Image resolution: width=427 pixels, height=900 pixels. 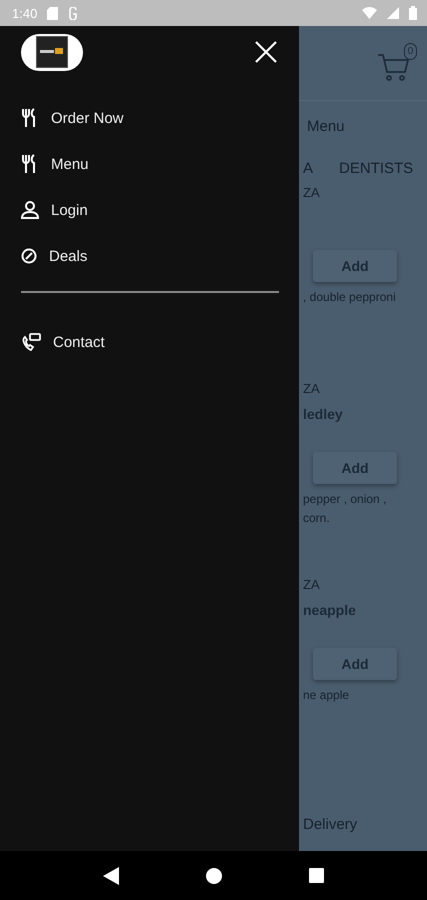 What do you see at coordinates (52, 52) in the screenshot?
I see `logo-icon` at bounding box center [52, 52].